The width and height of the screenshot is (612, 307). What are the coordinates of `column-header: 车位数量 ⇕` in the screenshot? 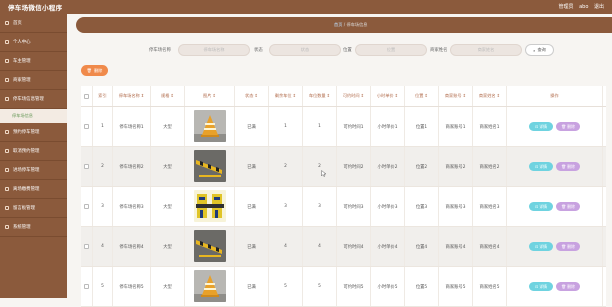 It's located at (320, 96).